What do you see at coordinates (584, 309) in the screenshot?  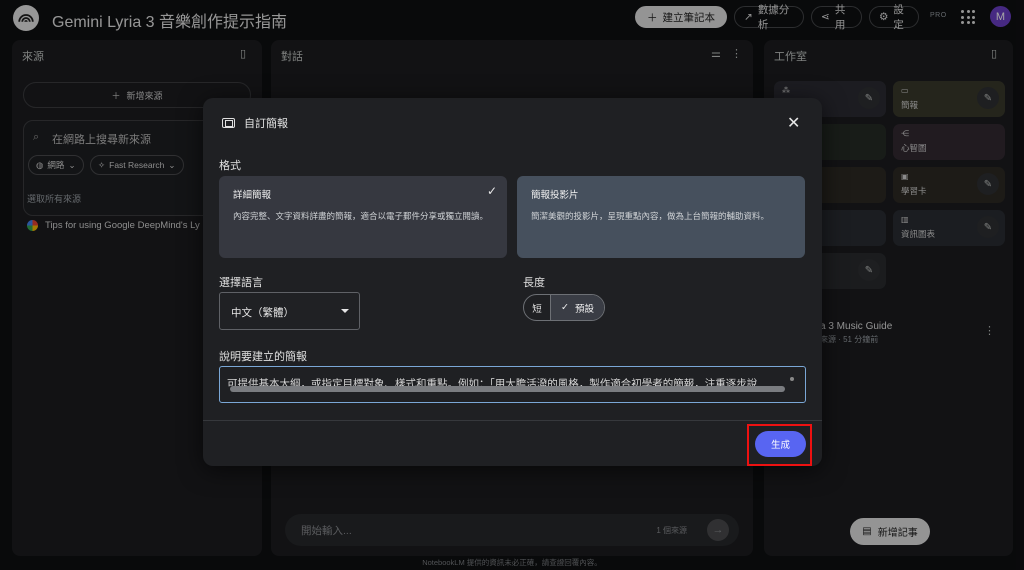 I see `length-default-label: 預設` at bounding box center [584, 309].